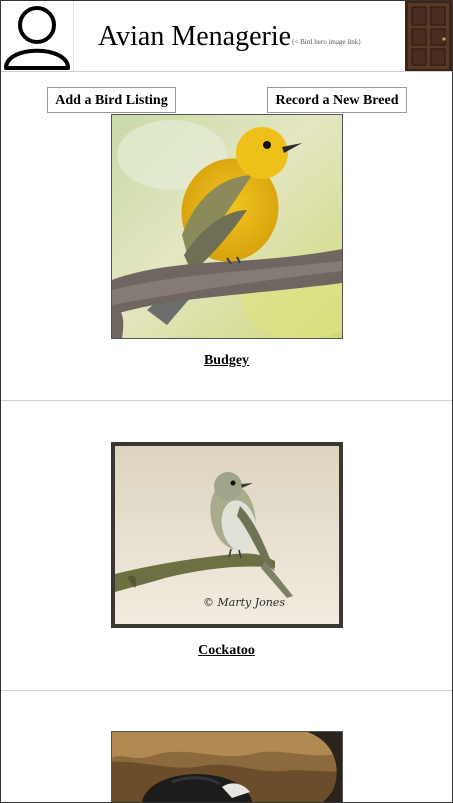  What do you see at coordinates (111, 100) in the screenshot?
I see `add-bird-listing-button: Add a Bird Listing` at bounding box center [111, 100].